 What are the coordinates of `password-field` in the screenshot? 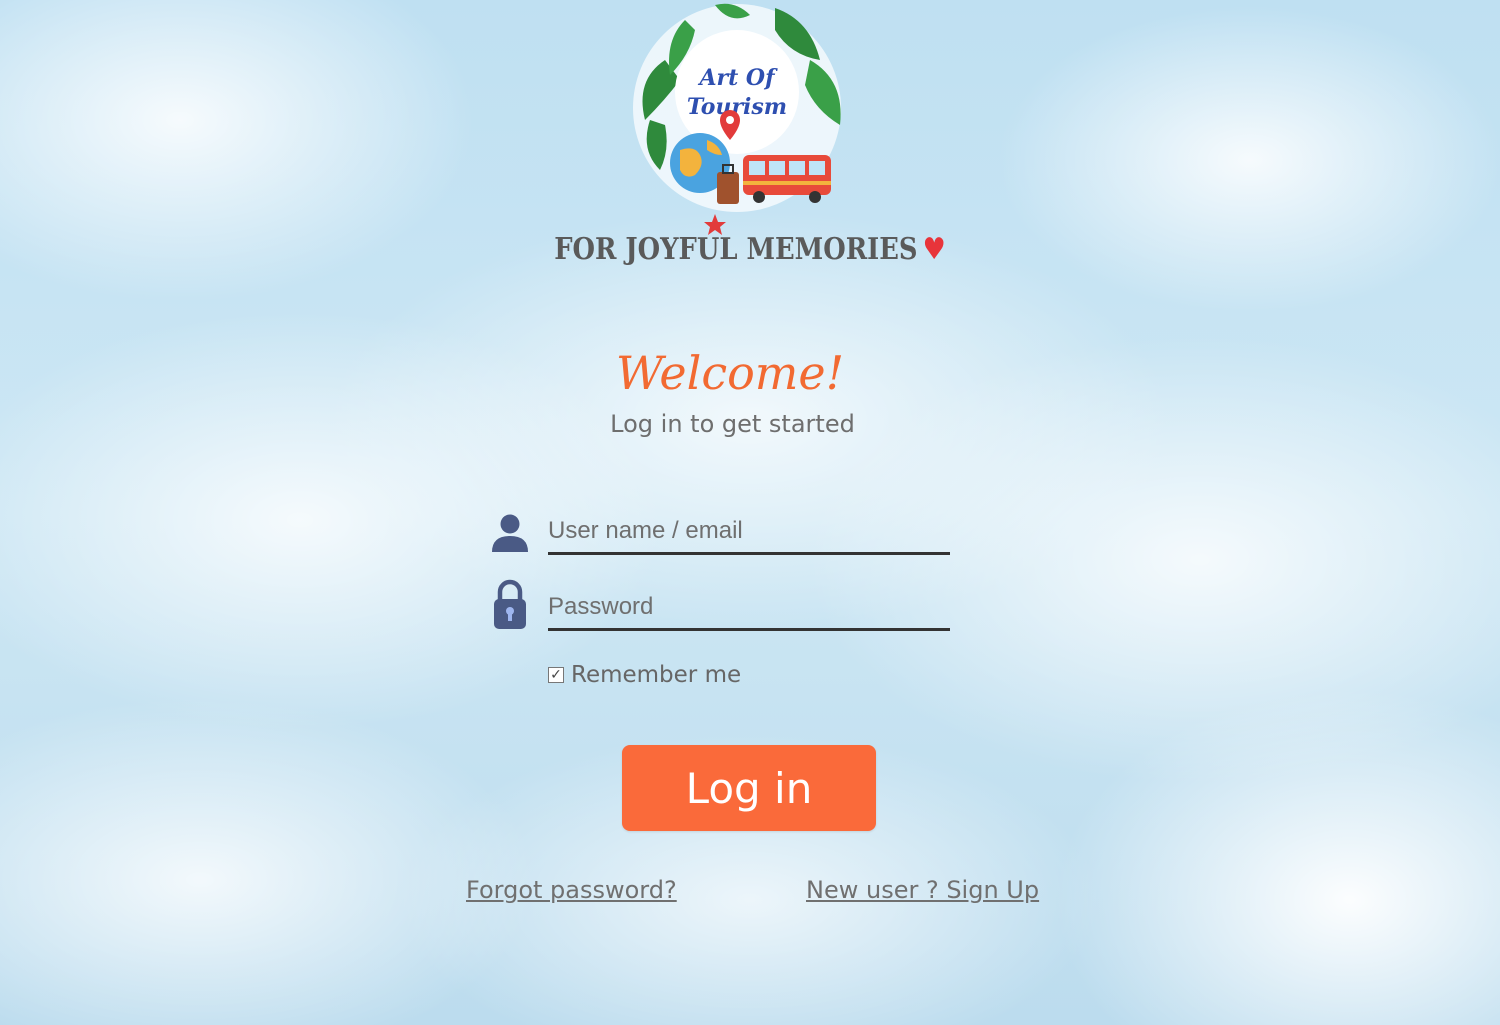 It's located at (749, 609).